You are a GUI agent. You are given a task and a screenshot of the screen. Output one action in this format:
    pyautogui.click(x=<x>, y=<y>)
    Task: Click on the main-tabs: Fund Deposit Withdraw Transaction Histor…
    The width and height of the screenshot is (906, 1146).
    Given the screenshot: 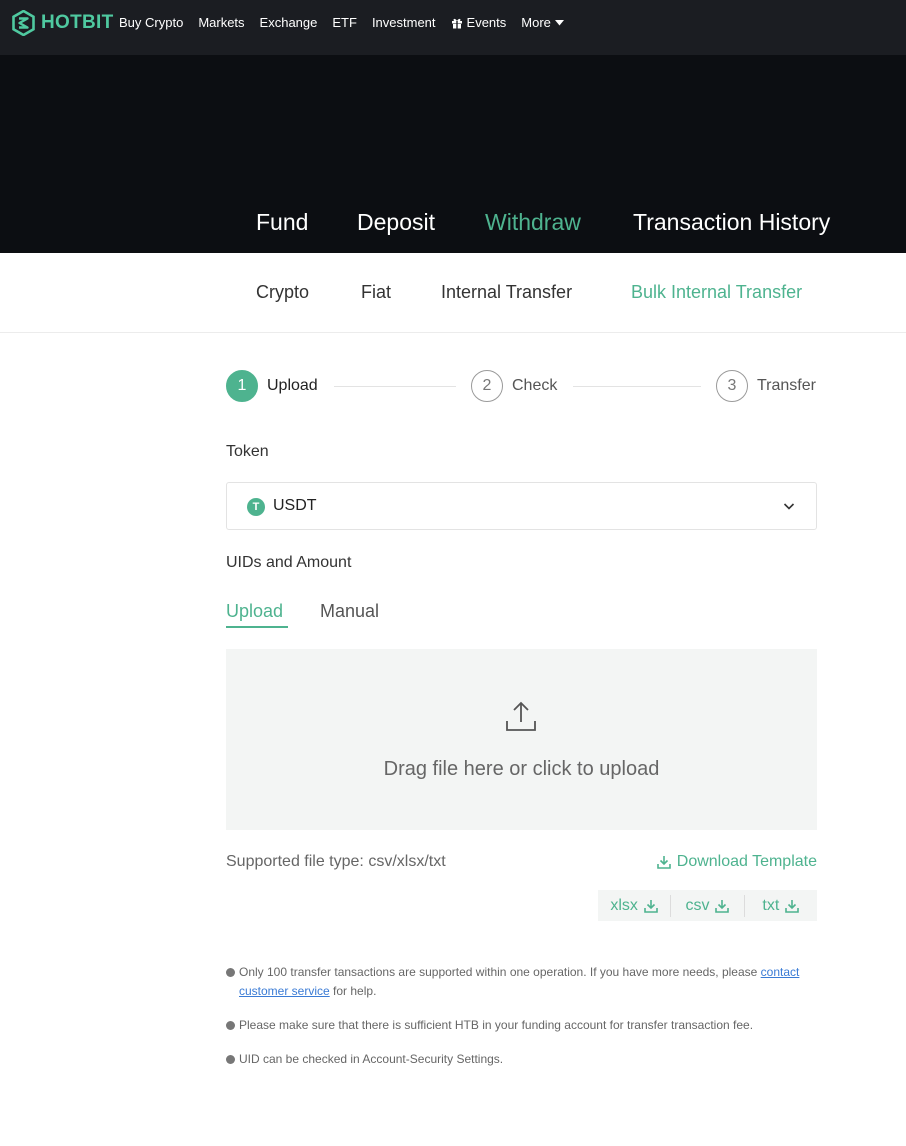 What is the action you would take?
    pyautogui.click(x=453, y=224)
    